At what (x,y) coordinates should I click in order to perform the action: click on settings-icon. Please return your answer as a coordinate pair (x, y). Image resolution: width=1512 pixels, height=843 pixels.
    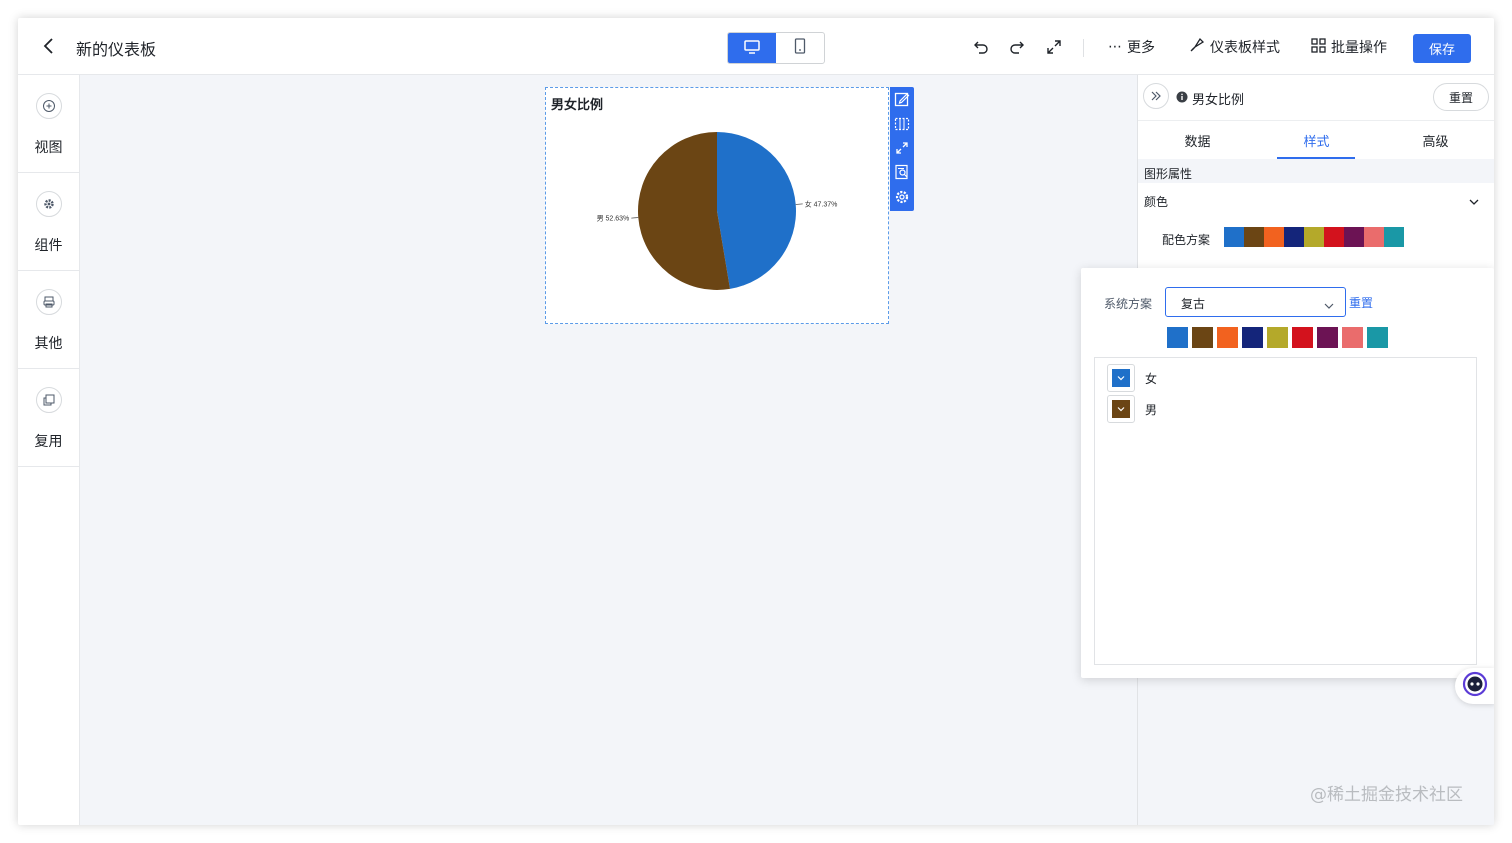
    Looking at the image, I should click on (902, 197).